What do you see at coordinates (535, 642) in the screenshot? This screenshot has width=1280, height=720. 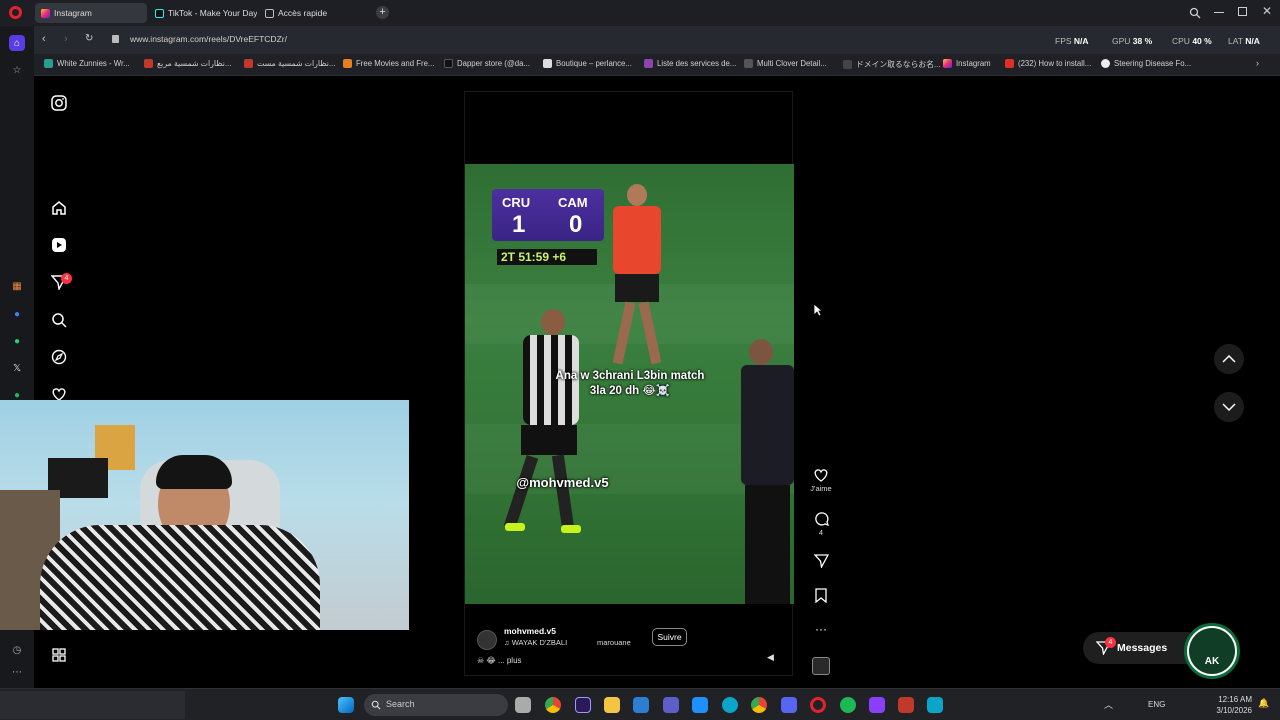 I see `audio-info: ♫ WAYAK D'ZBALI` at bounding box center [535, 642].